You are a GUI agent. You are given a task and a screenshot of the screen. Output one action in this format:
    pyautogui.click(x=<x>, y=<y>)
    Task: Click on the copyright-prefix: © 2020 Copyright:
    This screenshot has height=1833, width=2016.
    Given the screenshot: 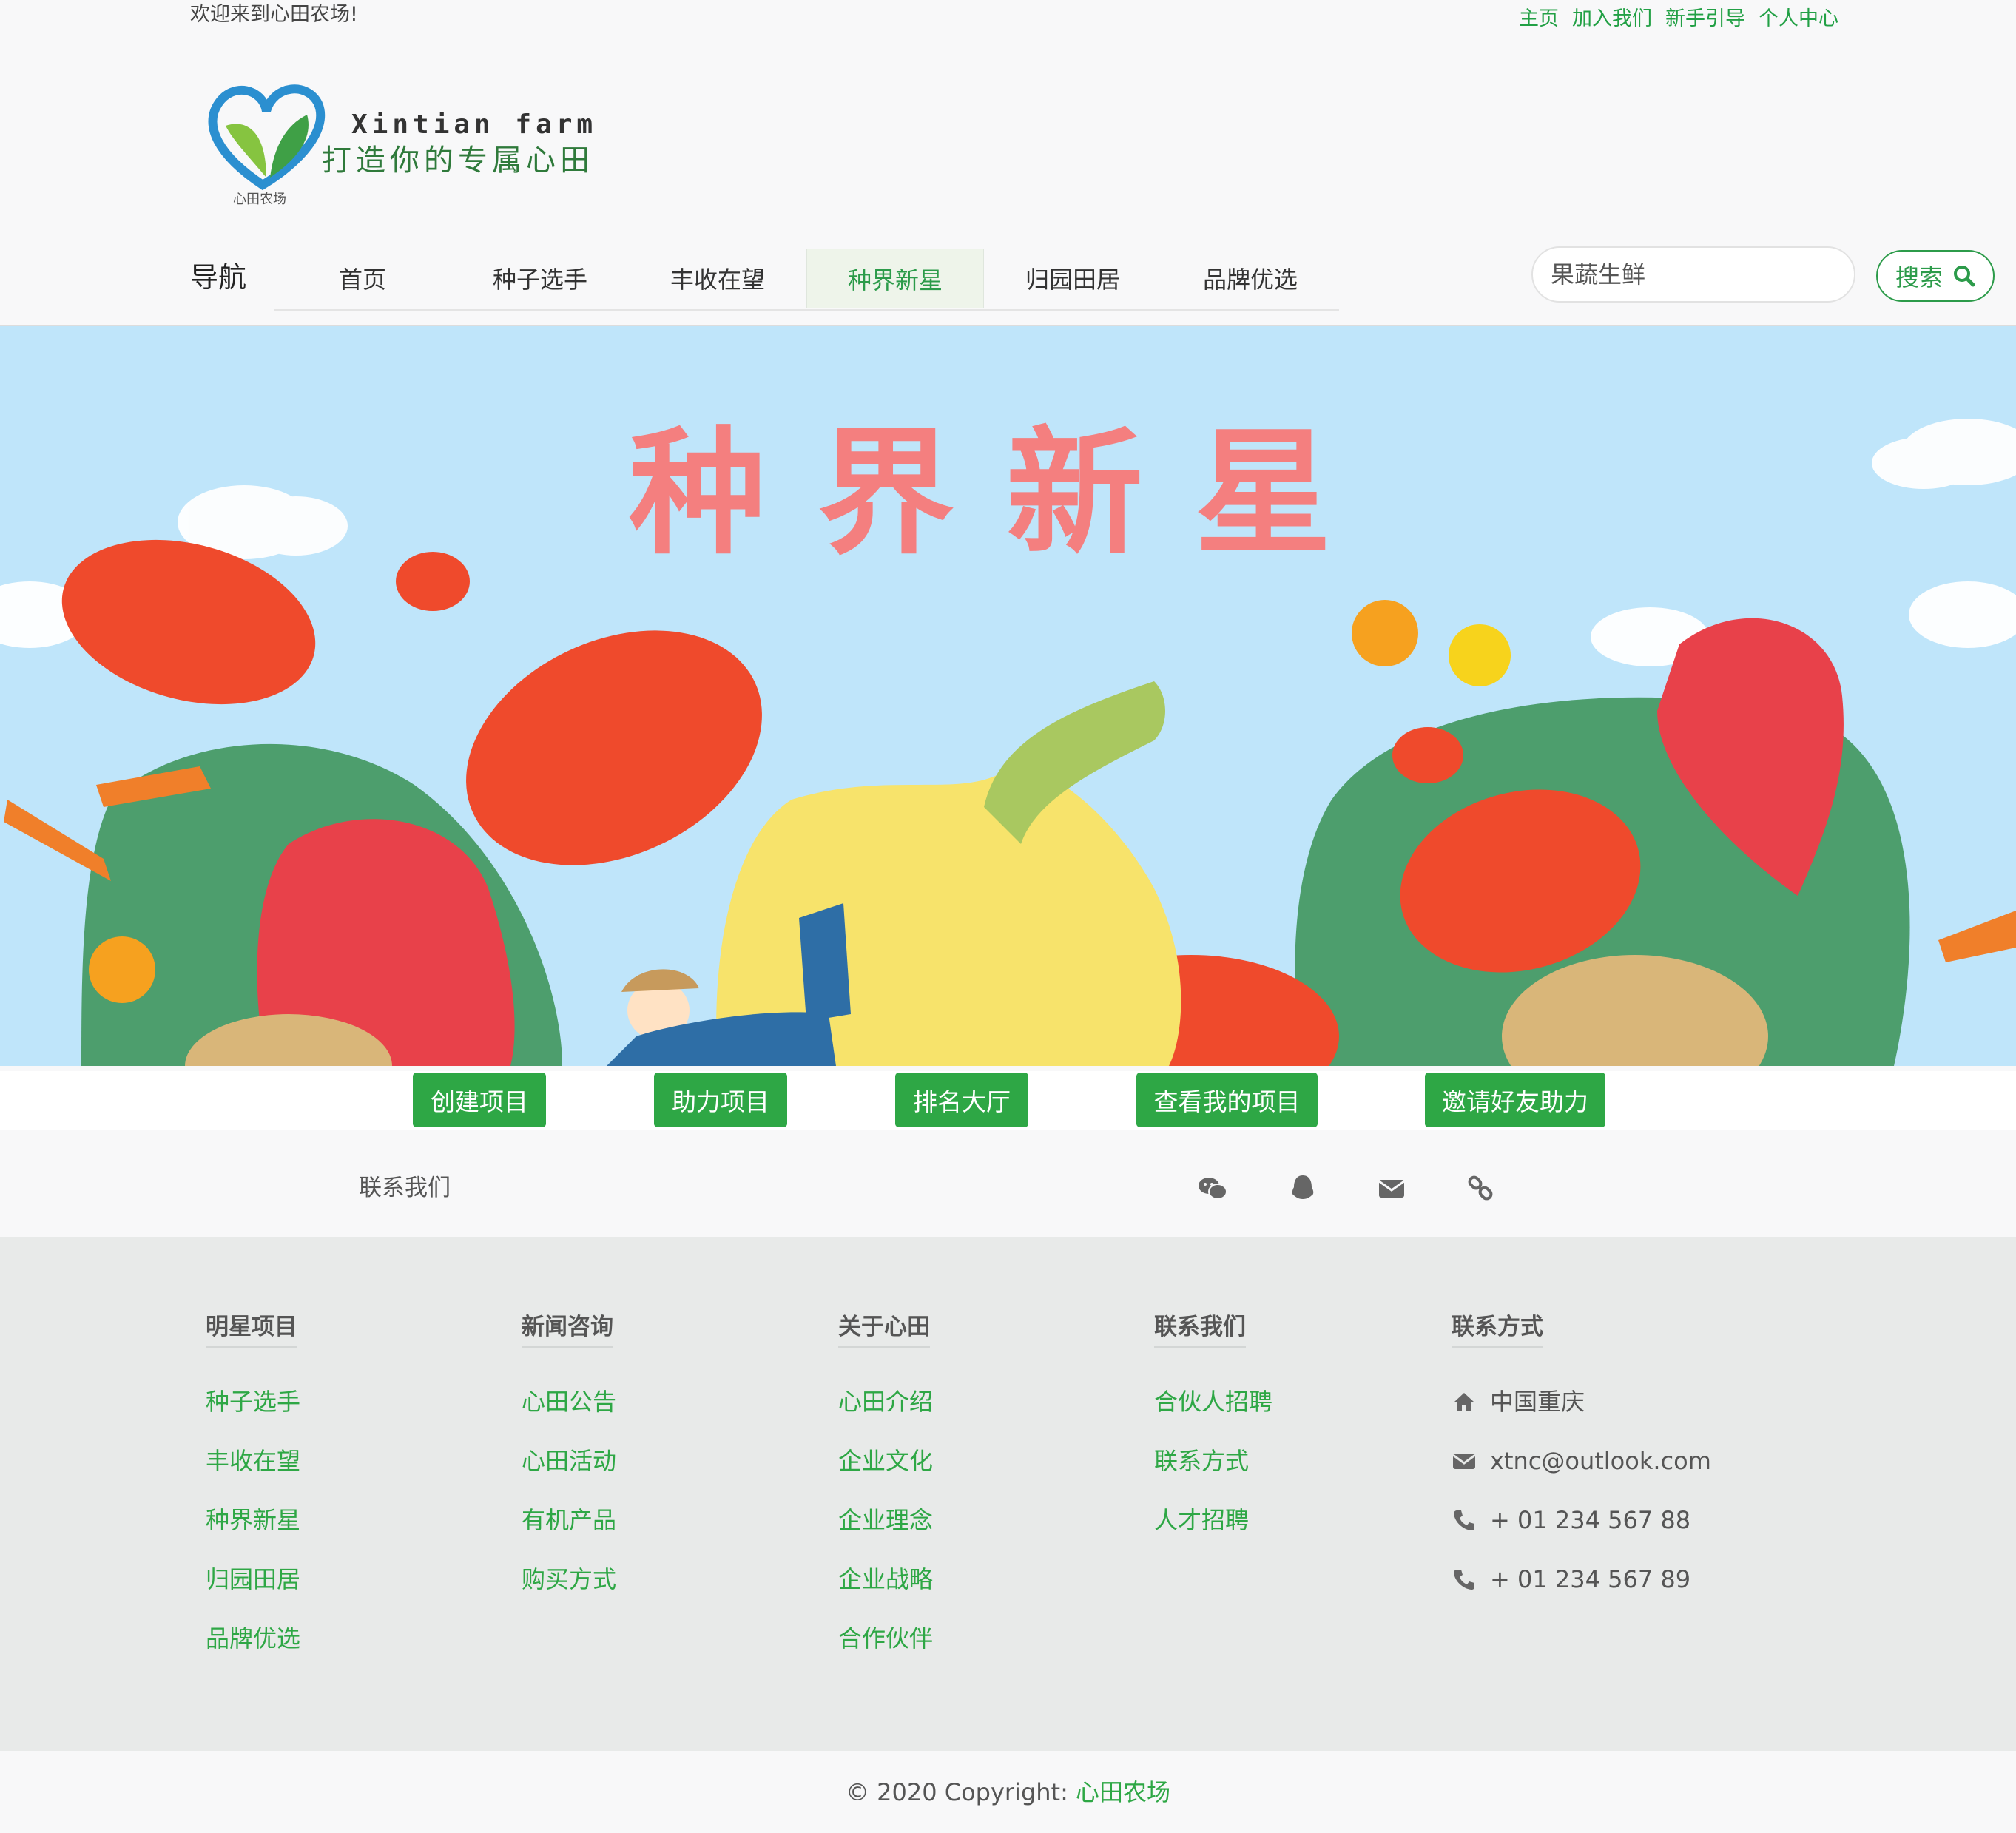 What is the action you would take?
    pyautogui.click(x=960, y=1792)
    